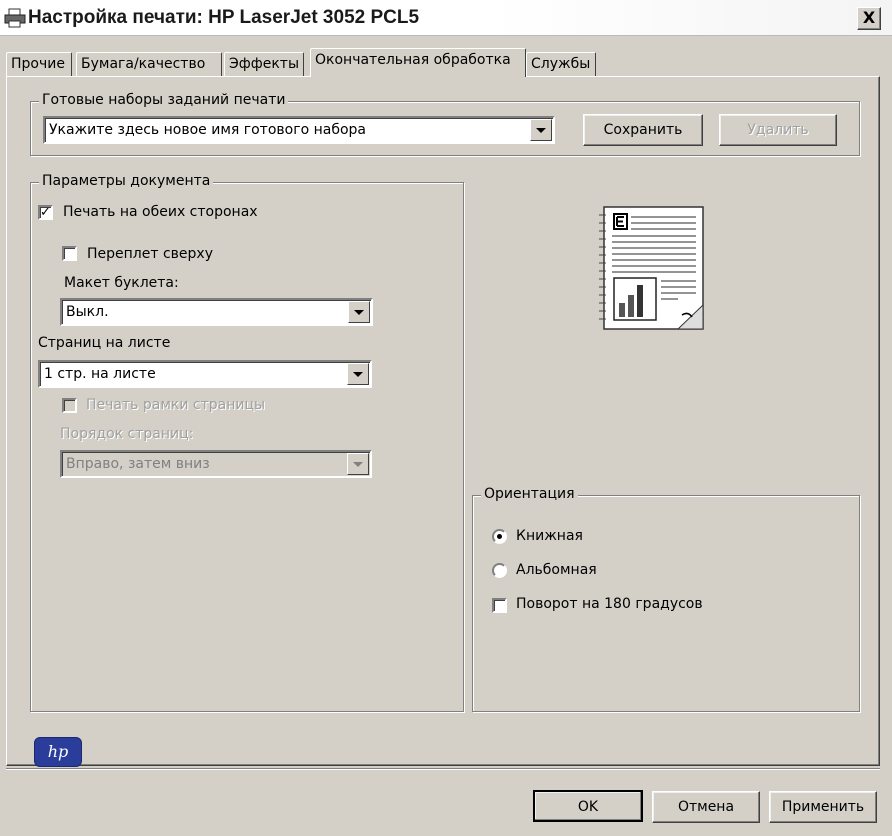 This screenshot has height=836, width=892. Describe the element at coordinates (205, 374) in the screenshot. I see `pages-per-sheet-combo: 1 стр. на листе` at that location.